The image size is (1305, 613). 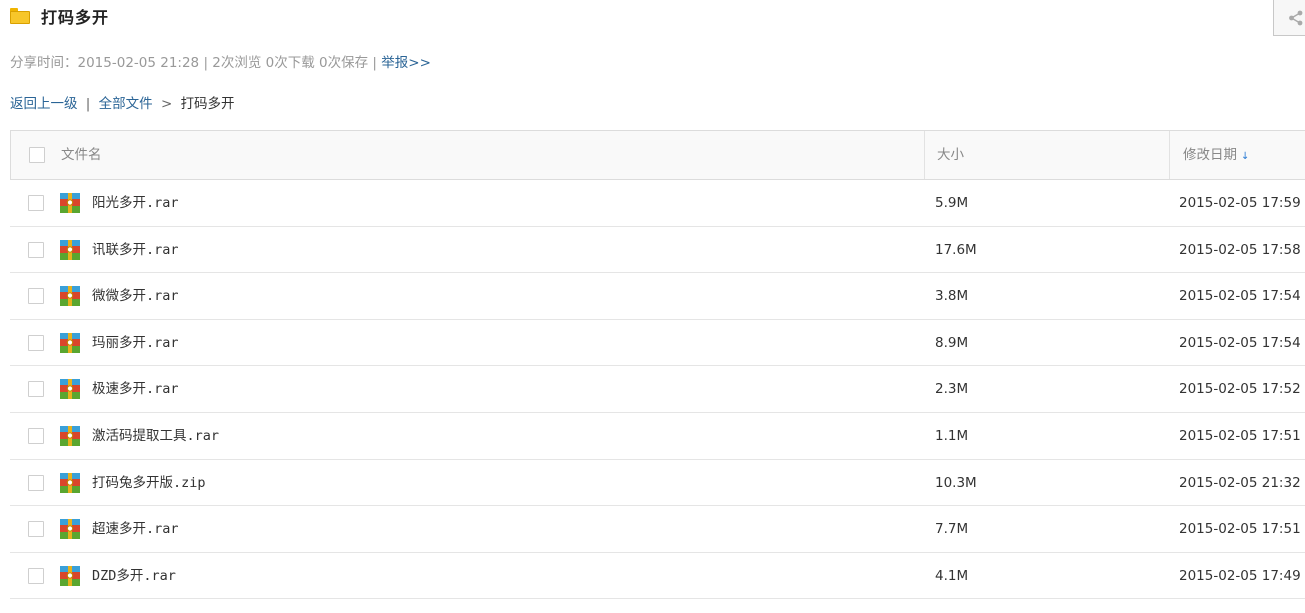 I want to click on breadcrumb: 返回上一级 | 全部文件 > 打码多开, so click(x=122, y=102).